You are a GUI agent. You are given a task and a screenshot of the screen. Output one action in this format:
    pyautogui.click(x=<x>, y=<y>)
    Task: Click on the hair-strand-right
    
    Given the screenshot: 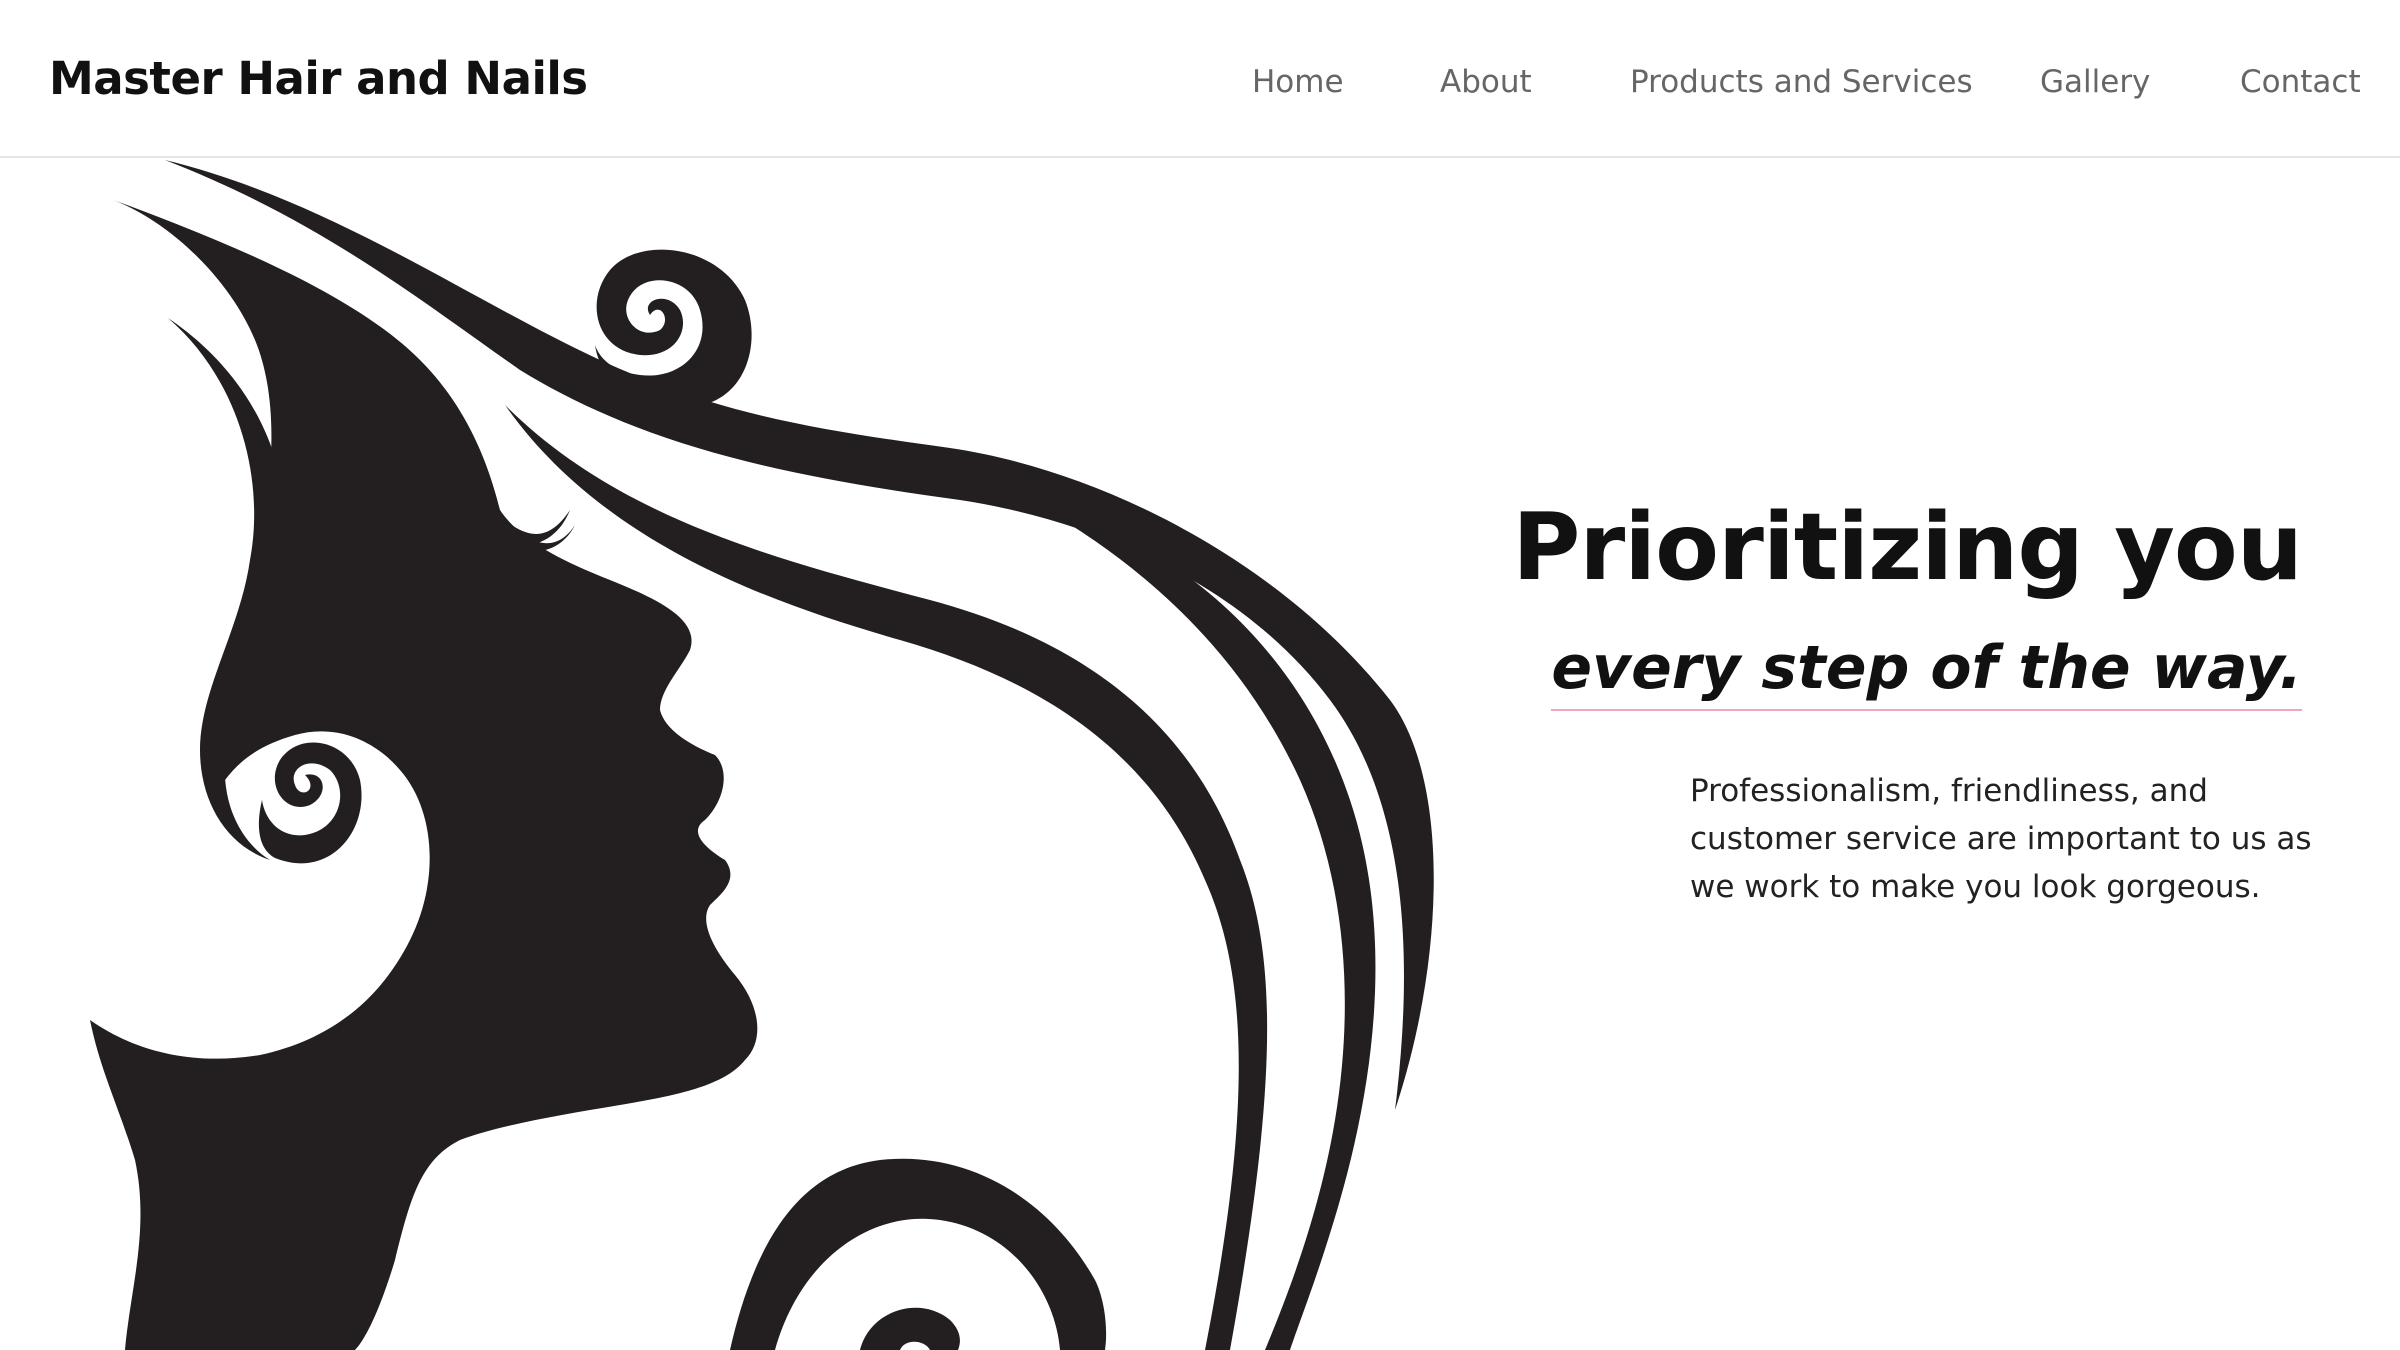 What is the action you would take?
    pyautogui.click(x=1198, y=922)
    